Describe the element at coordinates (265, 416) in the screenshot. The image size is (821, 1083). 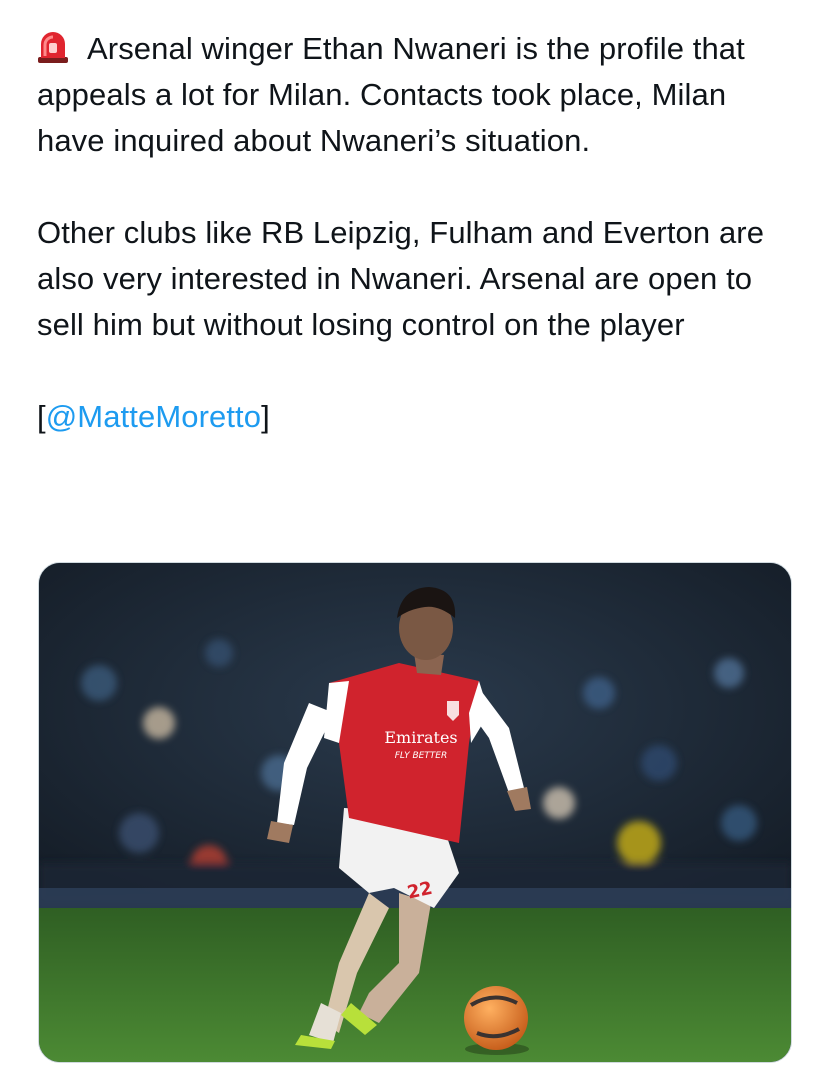
I see `source-close-bracket: ]` at that location.